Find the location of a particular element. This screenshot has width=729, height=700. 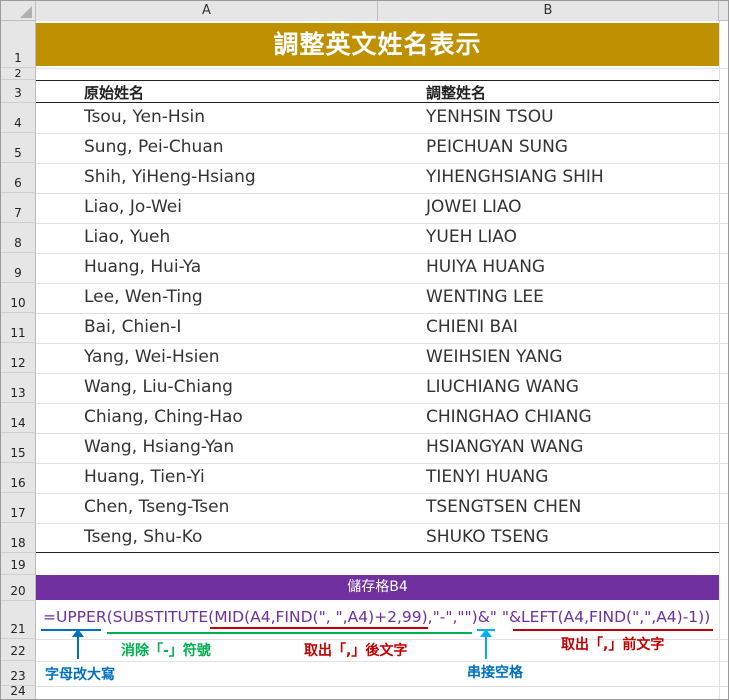

cell-original-name: Huang, Tien-Yi is located at coordinates (144, 477).